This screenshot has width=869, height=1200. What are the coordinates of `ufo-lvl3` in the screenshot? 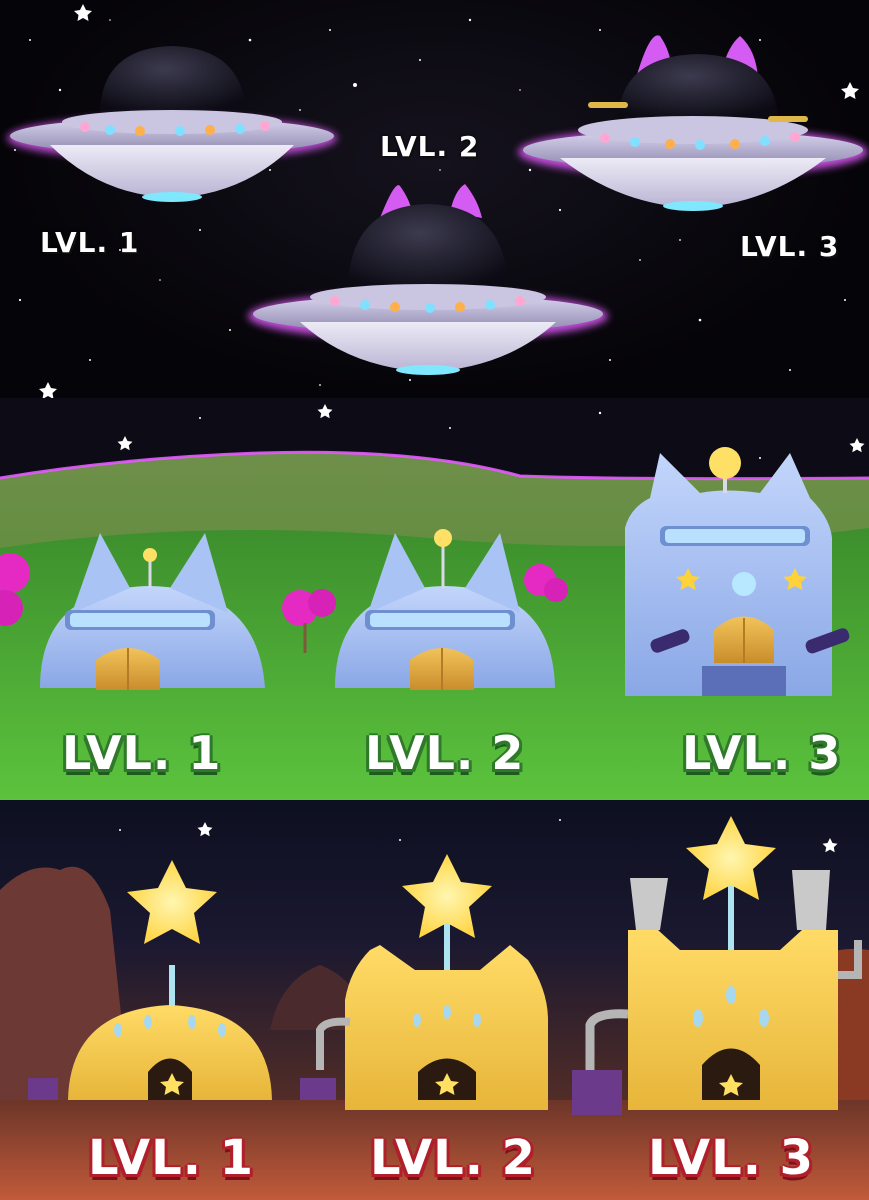 It's located at (693, 123).